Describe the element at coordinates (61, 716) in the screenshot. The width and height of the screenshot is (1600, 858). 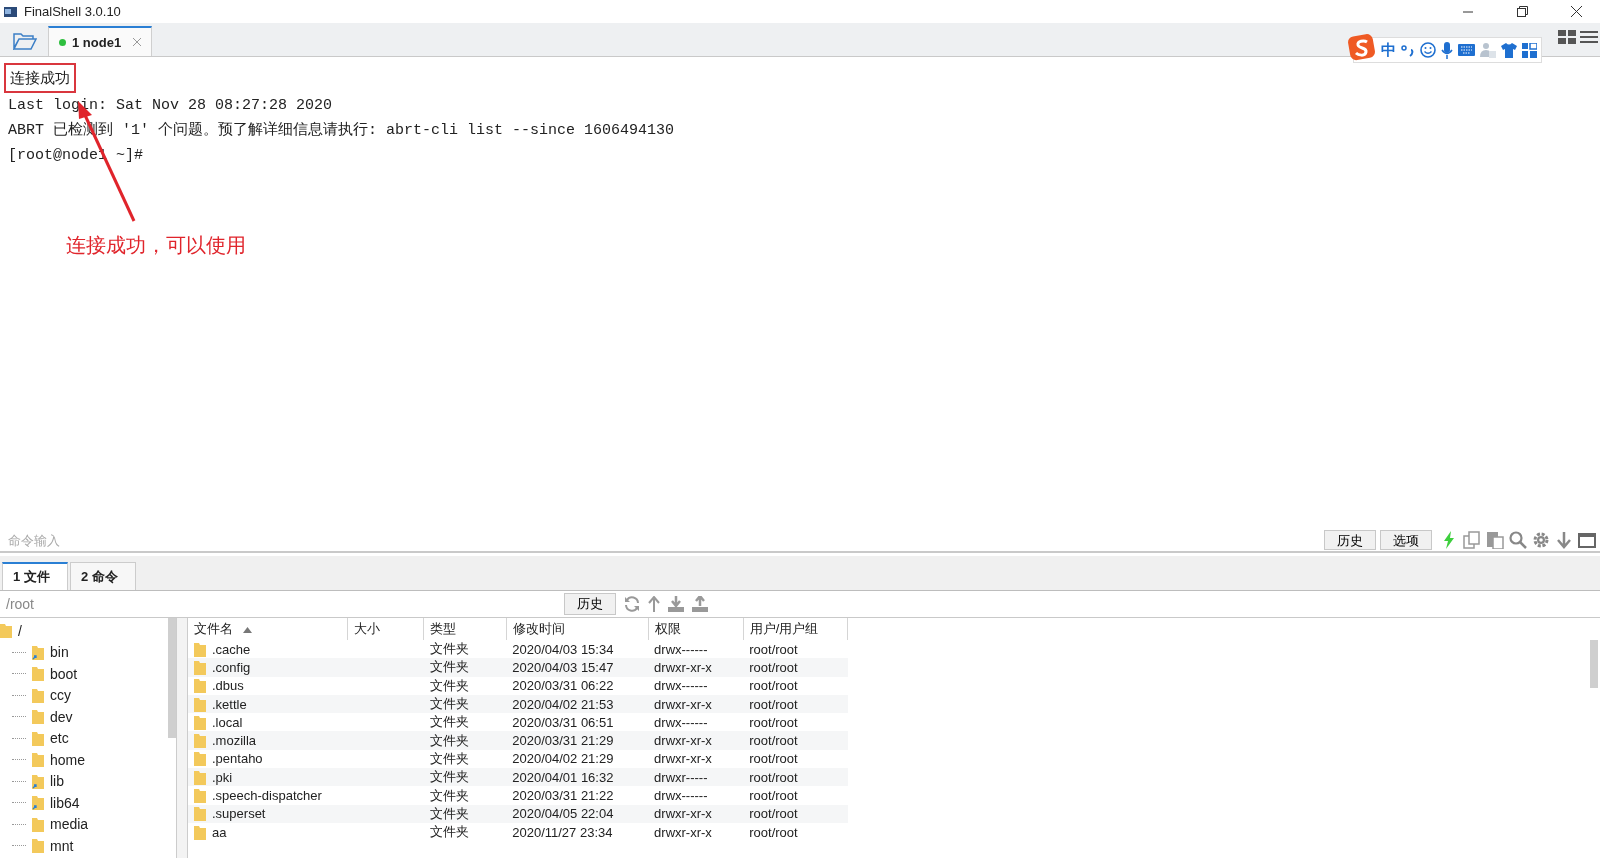
I see `tree-item: dev` at that location.